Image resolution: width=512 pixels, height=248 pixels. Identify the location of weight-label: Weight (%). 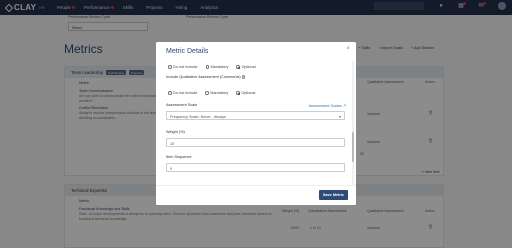
(175, 132).